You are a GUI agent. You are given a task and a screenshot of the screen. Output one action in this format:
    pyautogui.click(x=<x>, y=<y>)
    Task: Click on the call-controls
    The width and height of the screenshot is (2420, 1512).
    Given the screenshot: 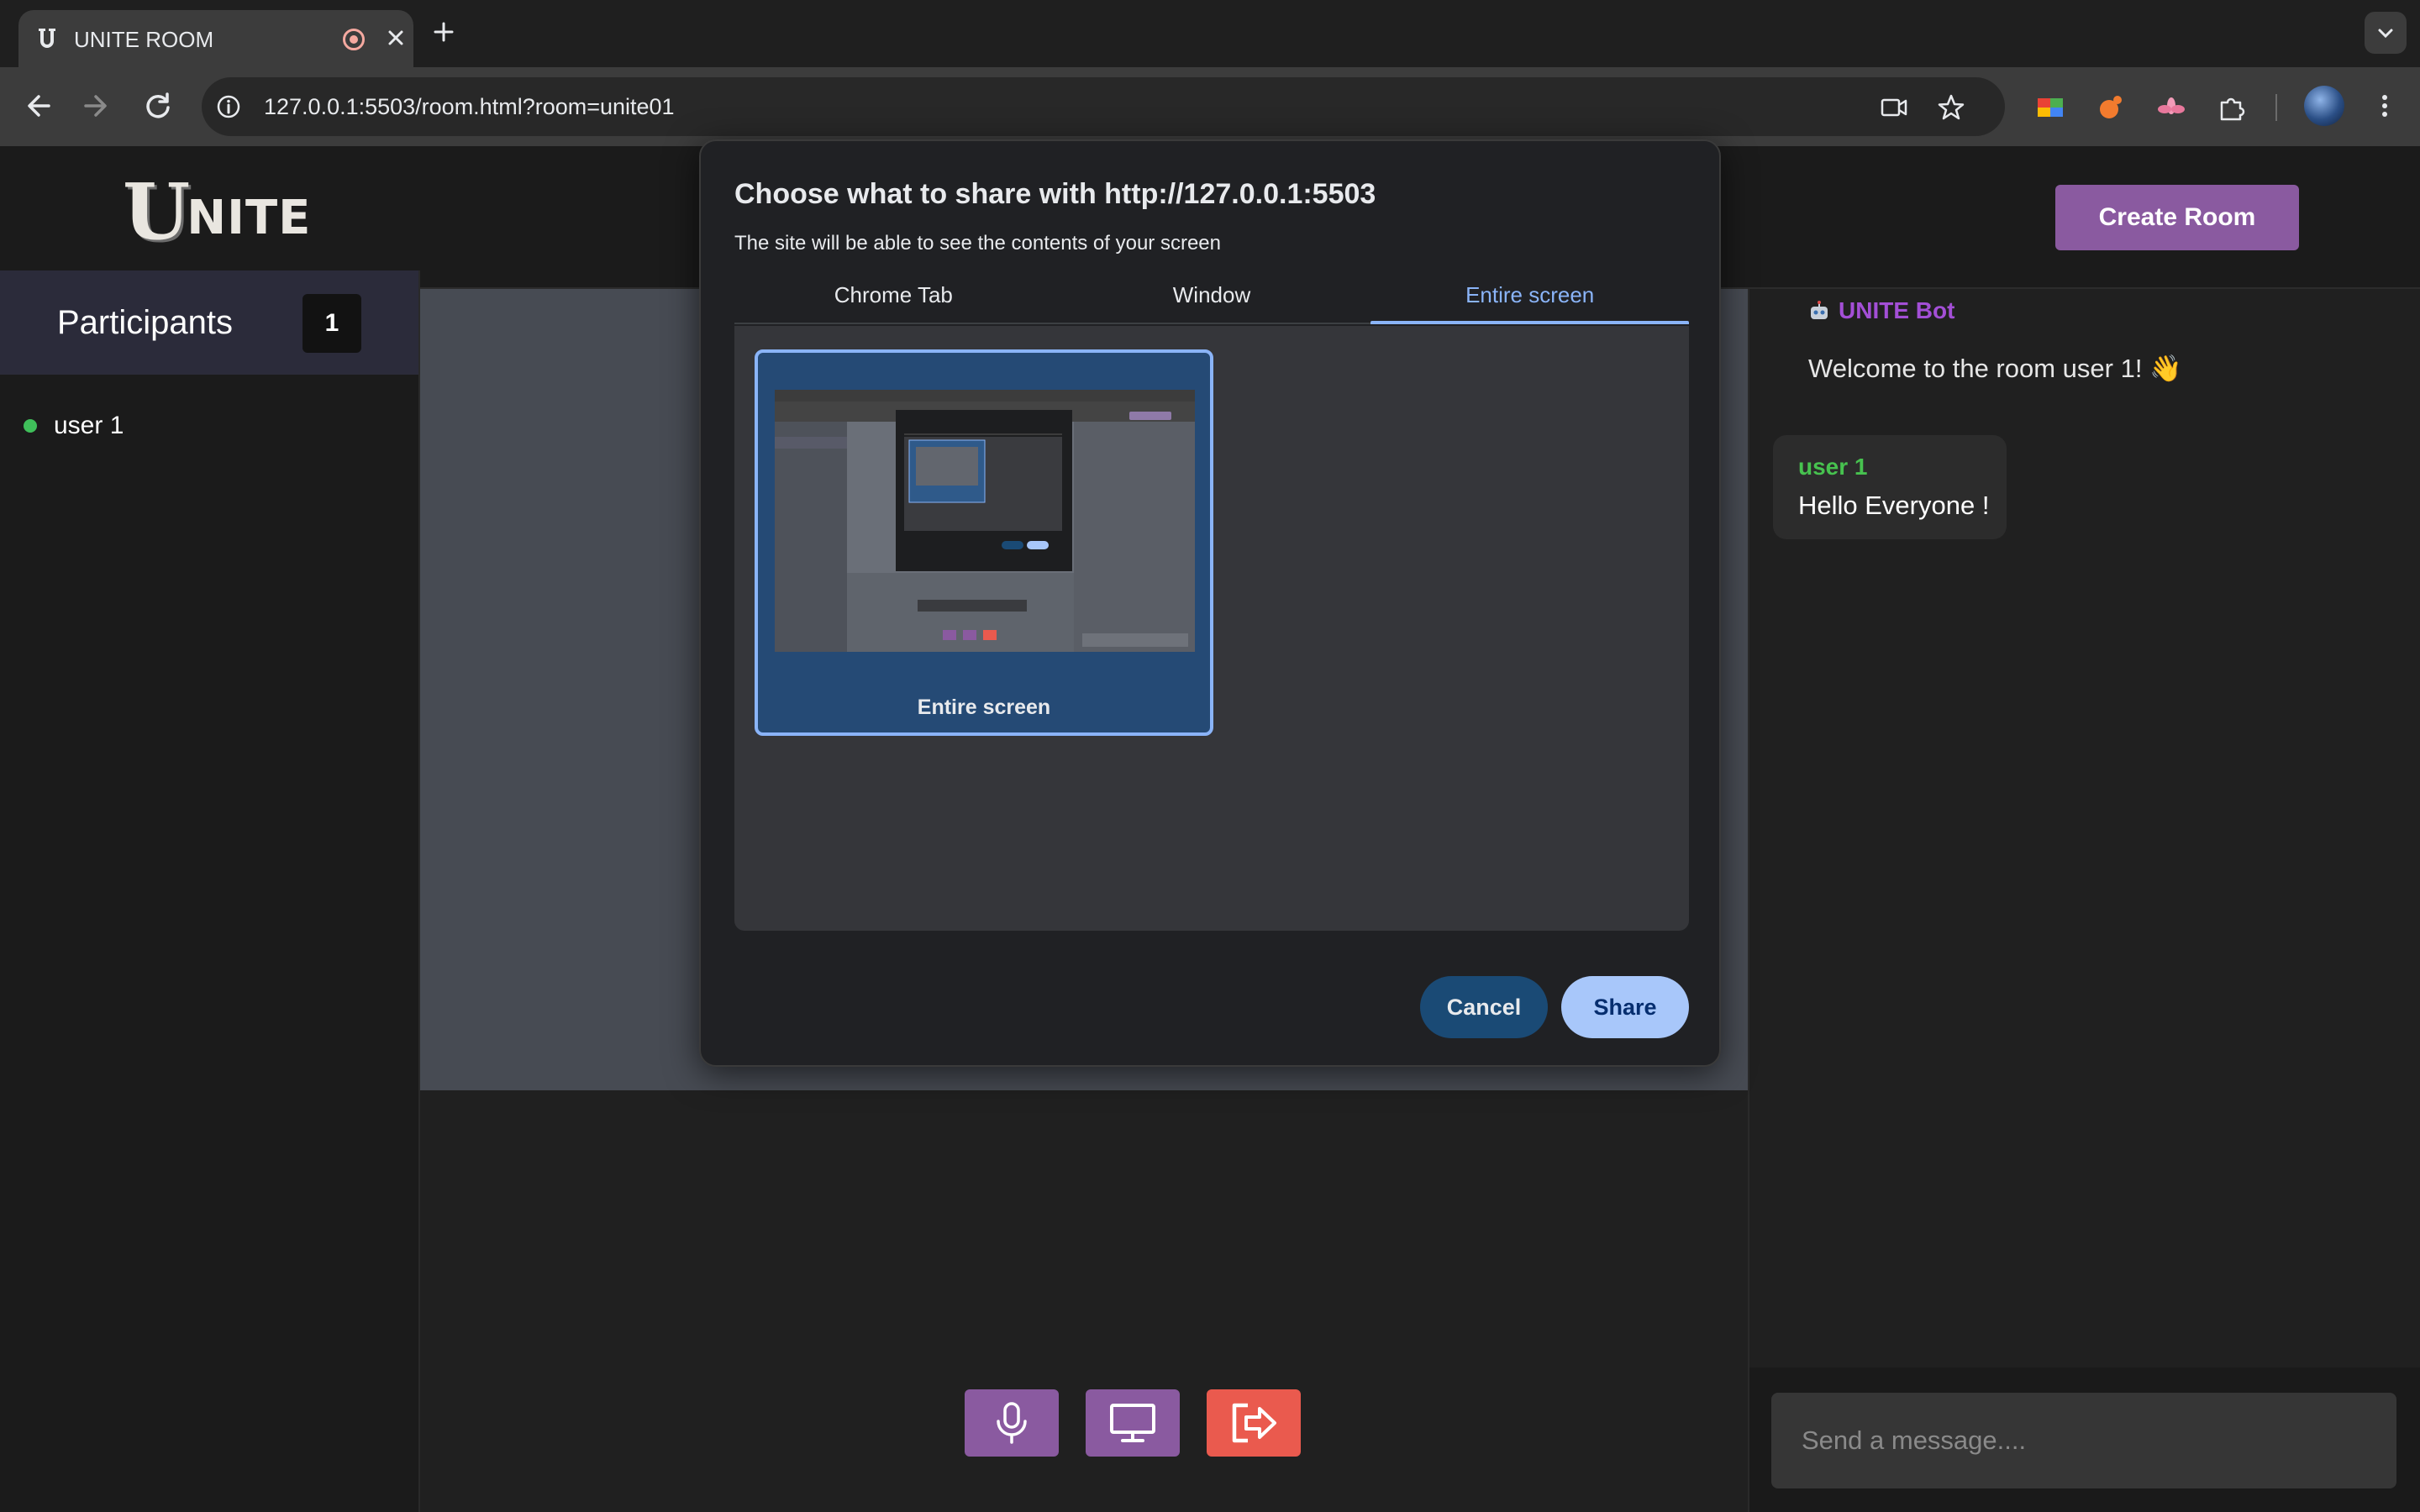 What is the action you would take?
    pyautogui.click(x=1133, y=1423)
    